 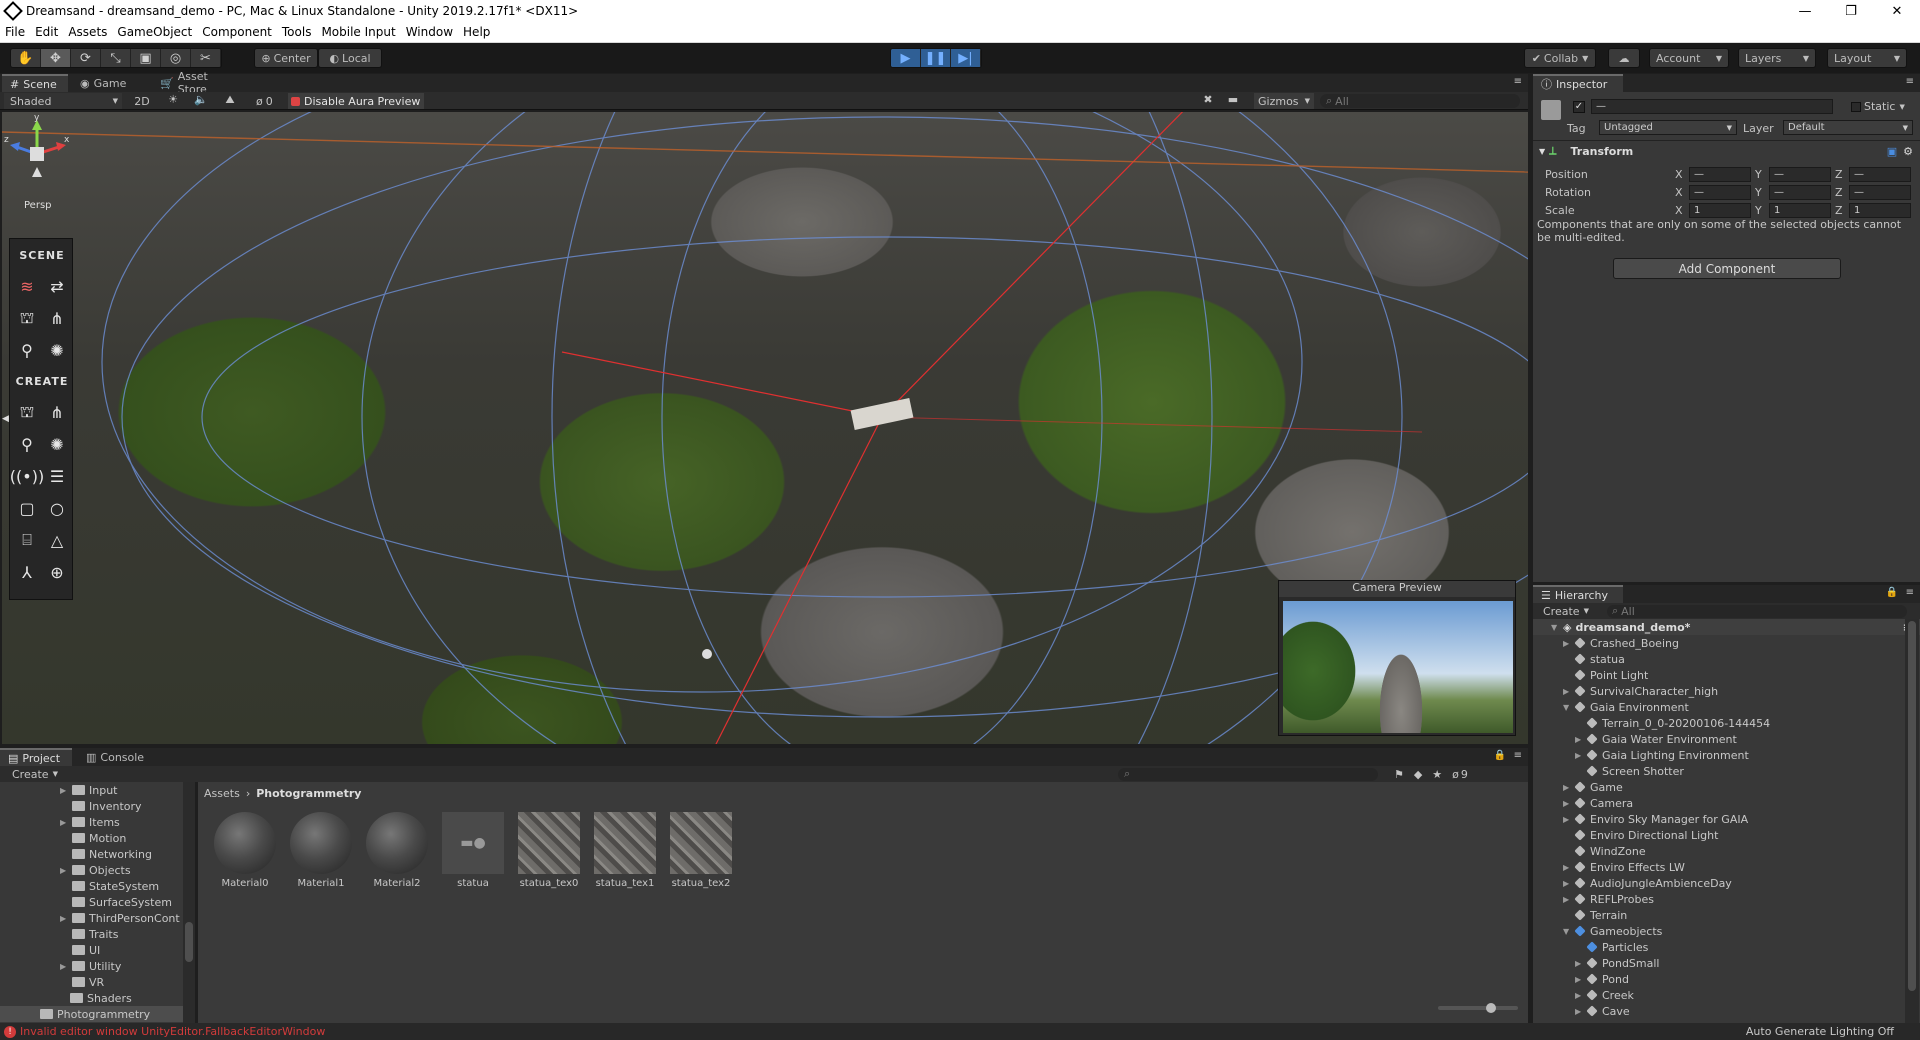 I want to click on menu-help: Help, so click(x=476, y=32).